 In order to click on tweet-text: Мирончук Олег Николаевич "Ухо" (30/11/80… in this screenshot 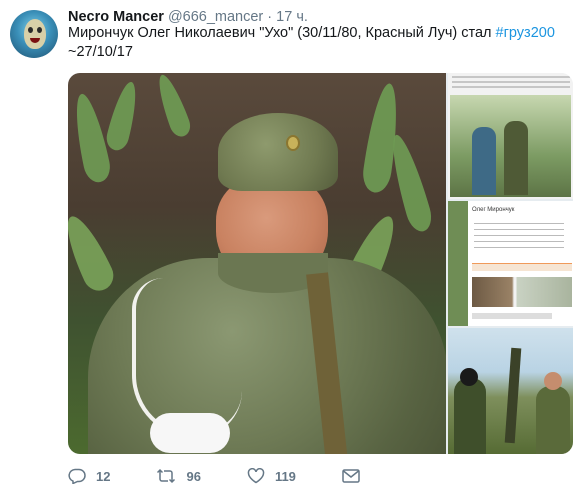, I will do `click(318, 43)`.